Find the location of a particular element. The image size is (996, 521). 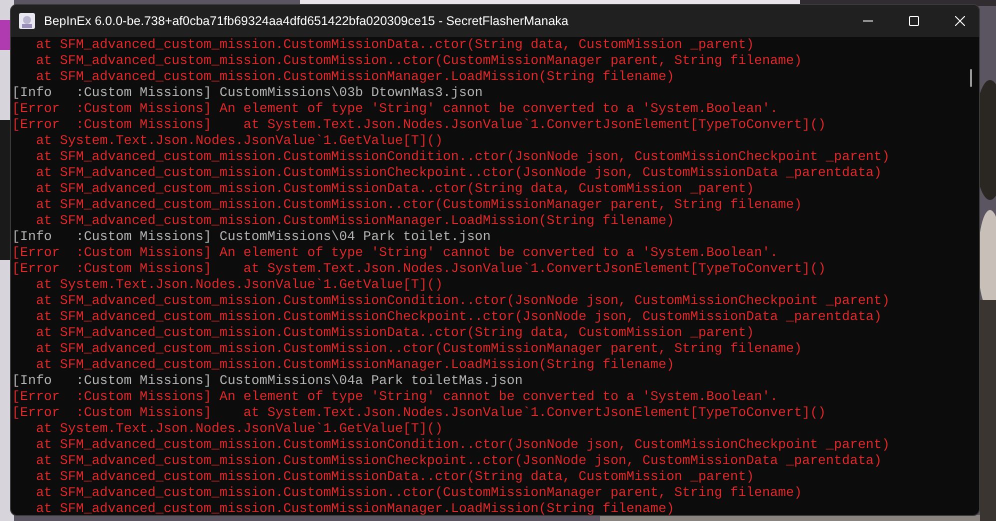

scrollbar-thumb is located at coordinates (971, 78).